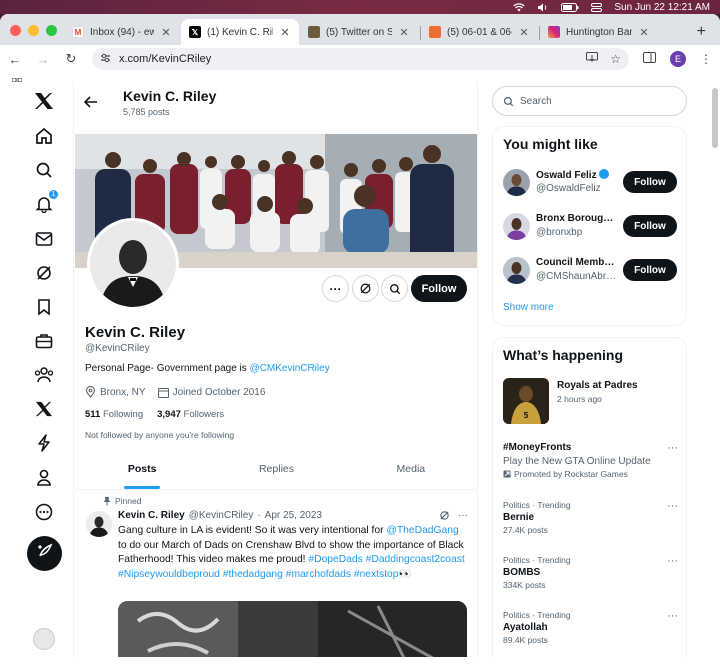 Image resolution: width=720 pixels, height=671 pixels. What do you see at coordinates (439, 288) in the screenshot?
I see `follow-button: Follow` at bounding box center [439, 288].